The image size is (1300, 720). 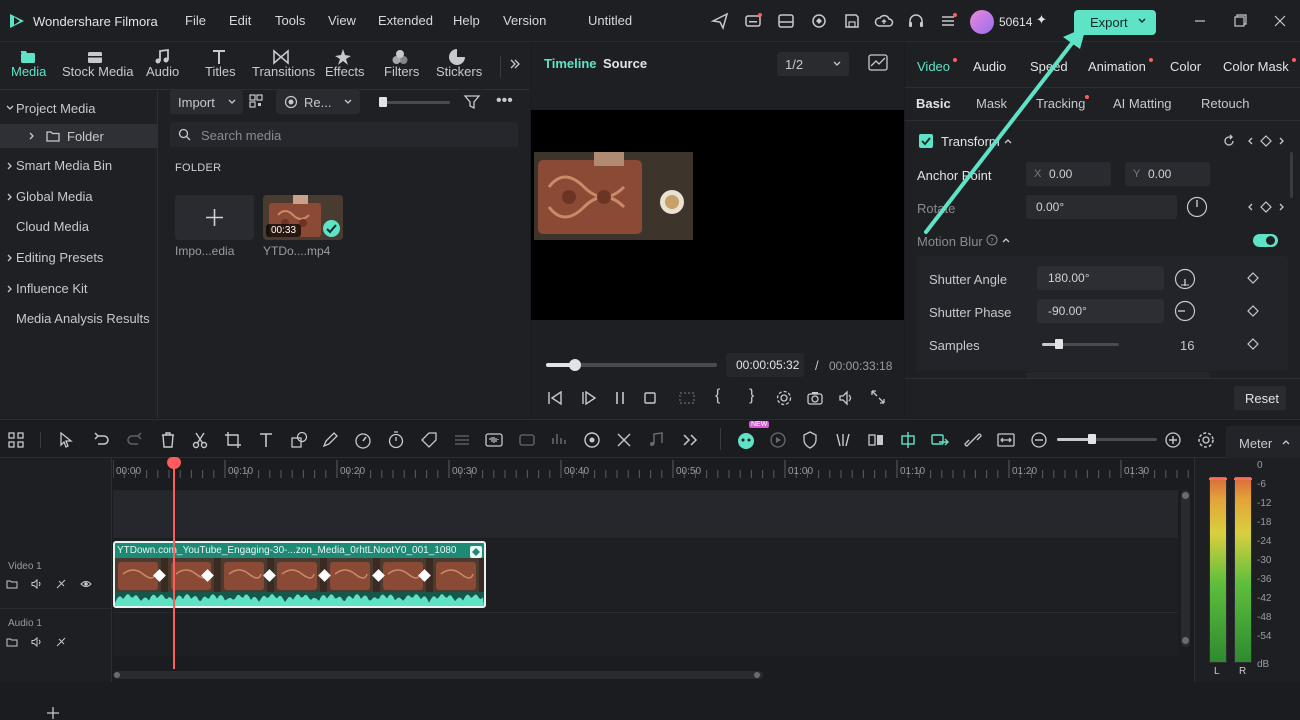 I want to click on preview-progress-handle, so click(x=575, y=365).